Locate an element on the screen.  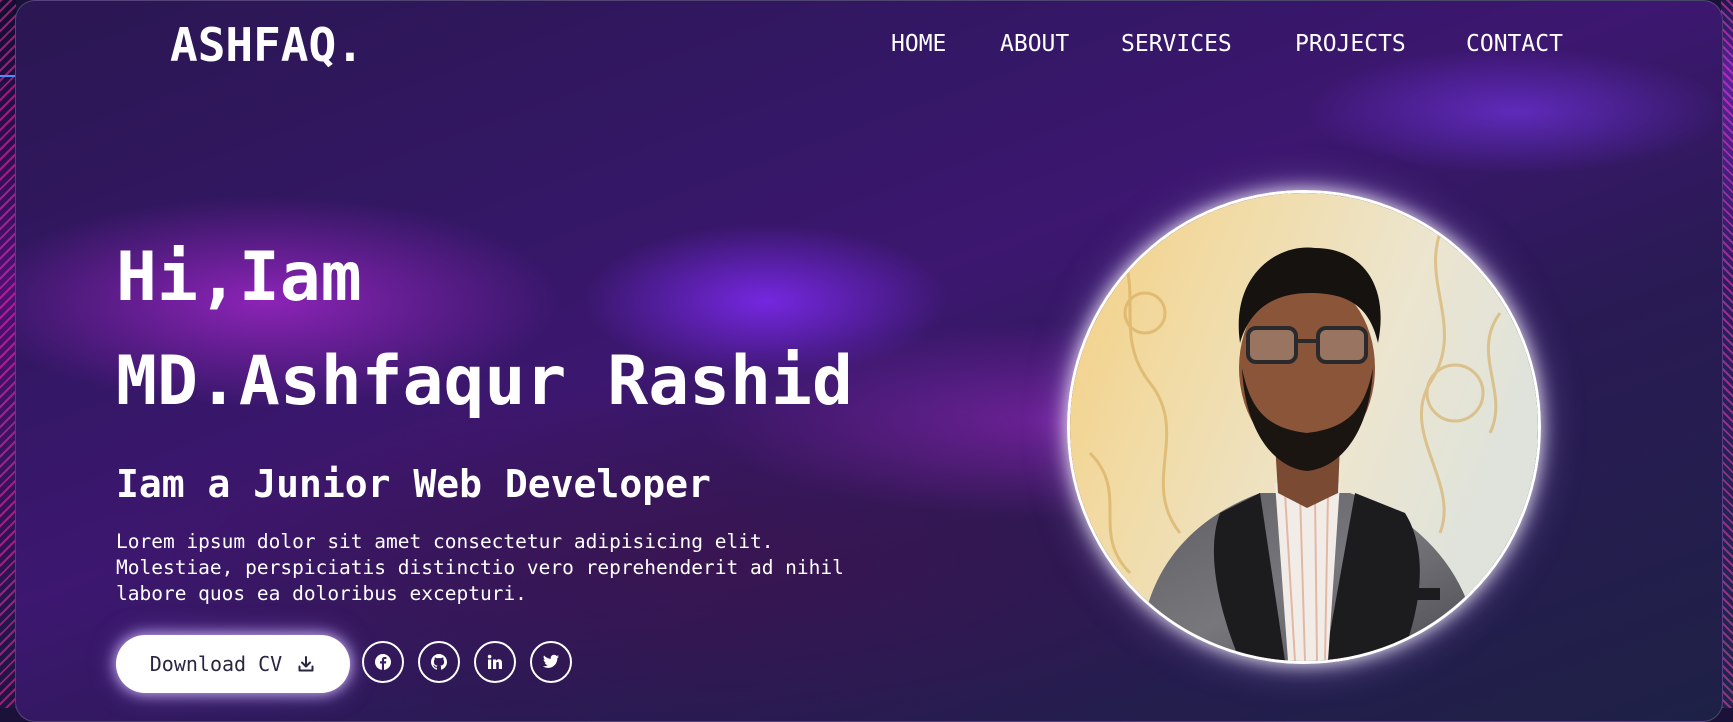
linkedin-link is located at coordinates (495, 662).